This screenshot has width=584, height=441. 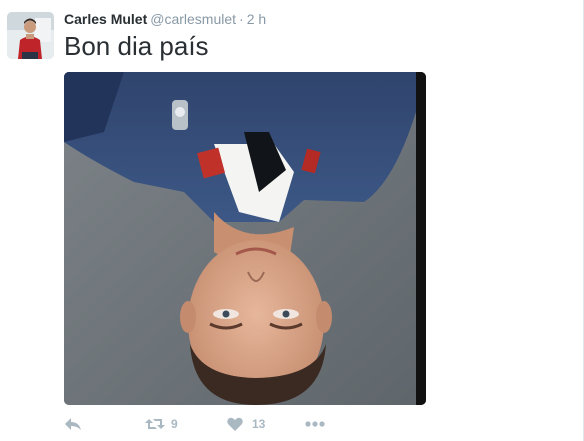 What do you see at coordinates (155, 424) in the screenshot?
I see `retweet-icon` at bounding box center [155, 424].